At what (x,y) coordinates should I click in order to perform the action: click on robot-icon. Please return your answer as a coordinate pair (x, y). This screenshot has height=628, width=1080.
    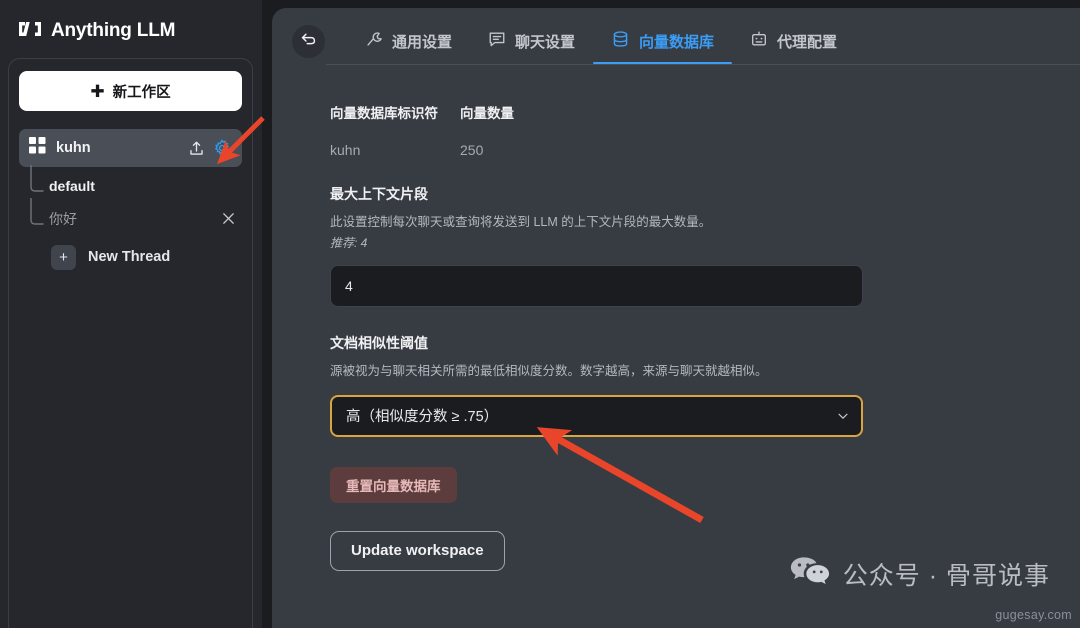
    Looking at the image, I should click on (759, 41).